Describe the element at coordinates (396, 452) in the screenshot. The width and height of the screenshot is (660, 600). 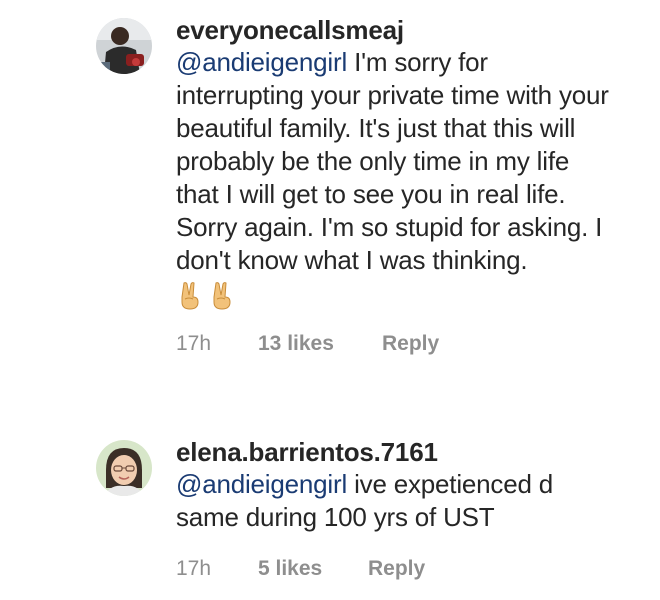
I see `comment-username: elena.barrientos.7161` at that location.